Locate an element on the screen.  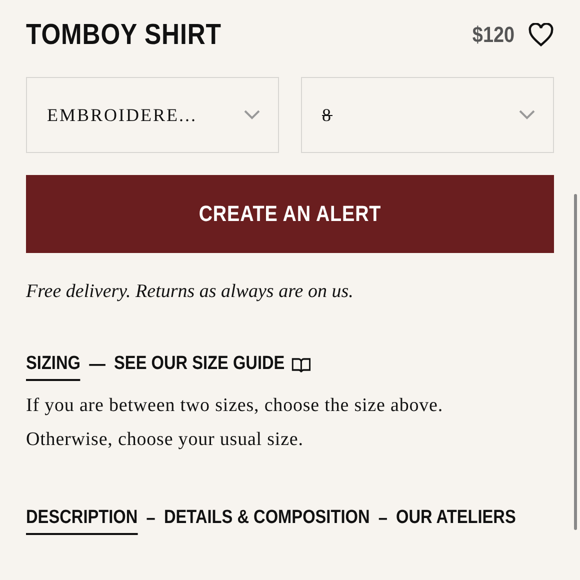
delivery-note: Free delivery. Returns as always are on us. is located at coordinates (190, 292).